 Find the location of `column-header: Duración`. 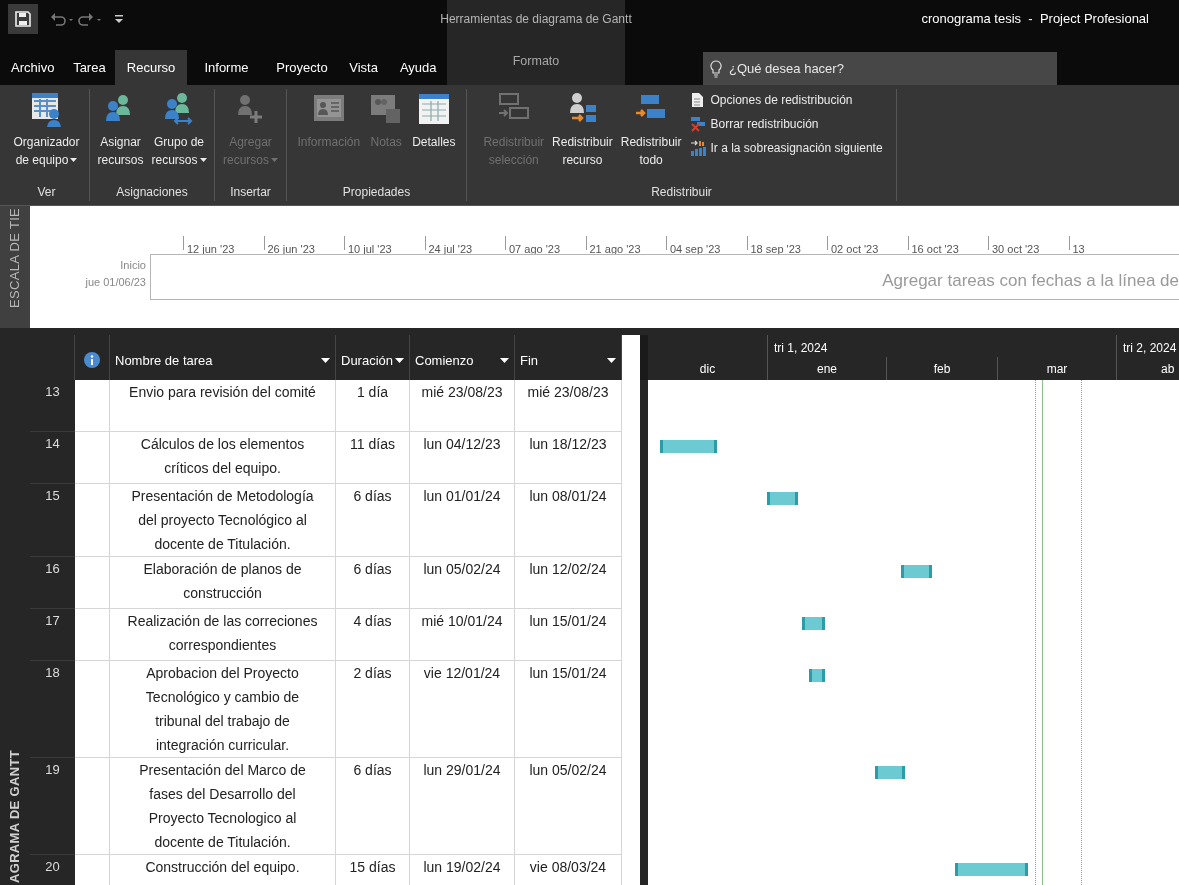

column-header: Duración is located at coordinates (373, 357).